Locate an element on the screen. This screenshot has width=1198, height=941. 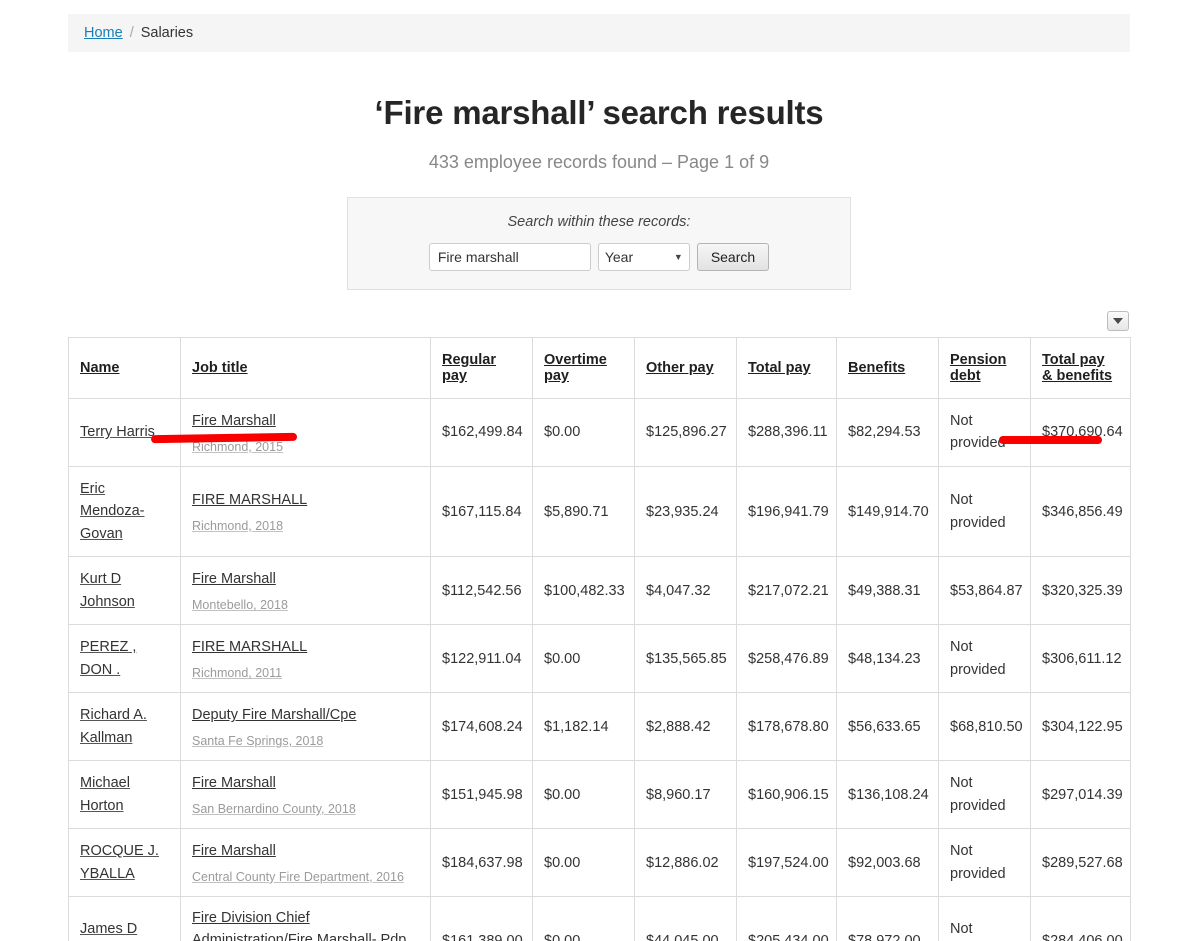
agency-year-link: Santa Fe Springs, 2018 is located at coordinates (305, 741).